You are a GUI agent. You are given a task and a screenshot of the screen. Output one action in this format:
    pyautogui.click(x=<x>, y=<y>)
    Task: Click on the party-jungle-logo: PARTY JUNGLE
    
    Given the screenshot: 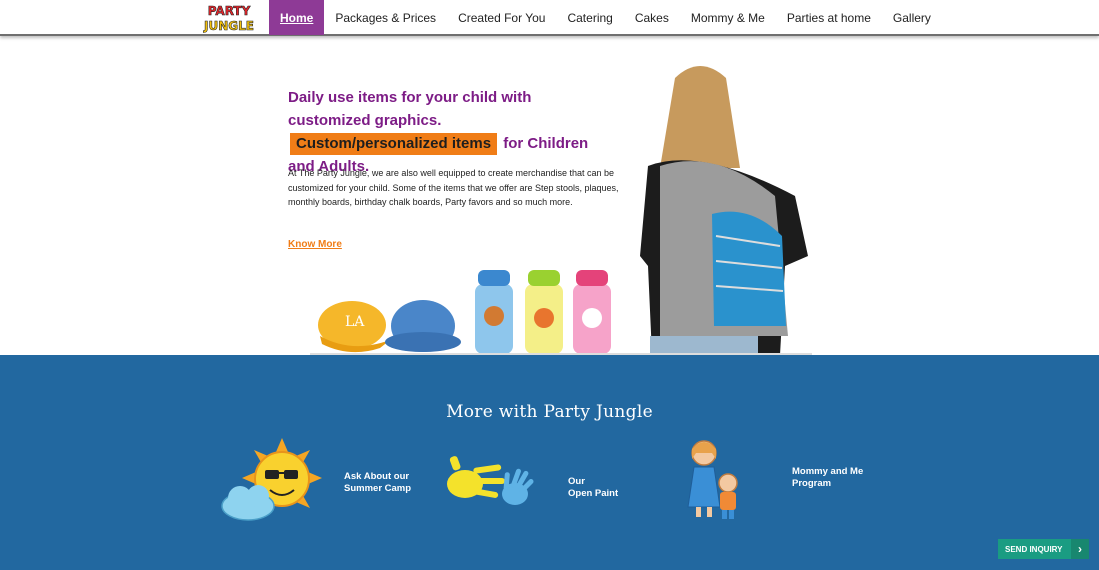 What is the action you would take?
    pyautogui.click(x=229, y=18)
    